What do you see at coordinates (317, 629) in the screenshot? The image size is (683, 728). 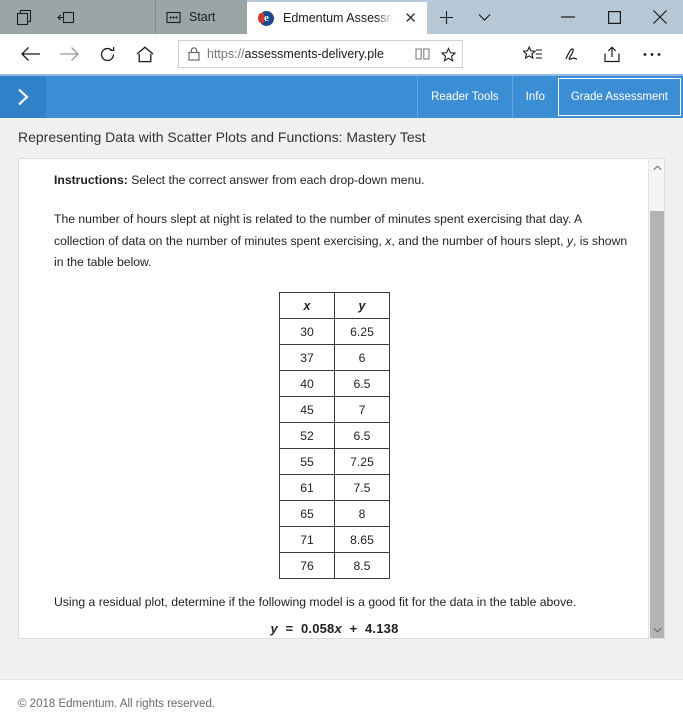 I see `equation-coefficient: 0.058` at bounding box center [317, 629].